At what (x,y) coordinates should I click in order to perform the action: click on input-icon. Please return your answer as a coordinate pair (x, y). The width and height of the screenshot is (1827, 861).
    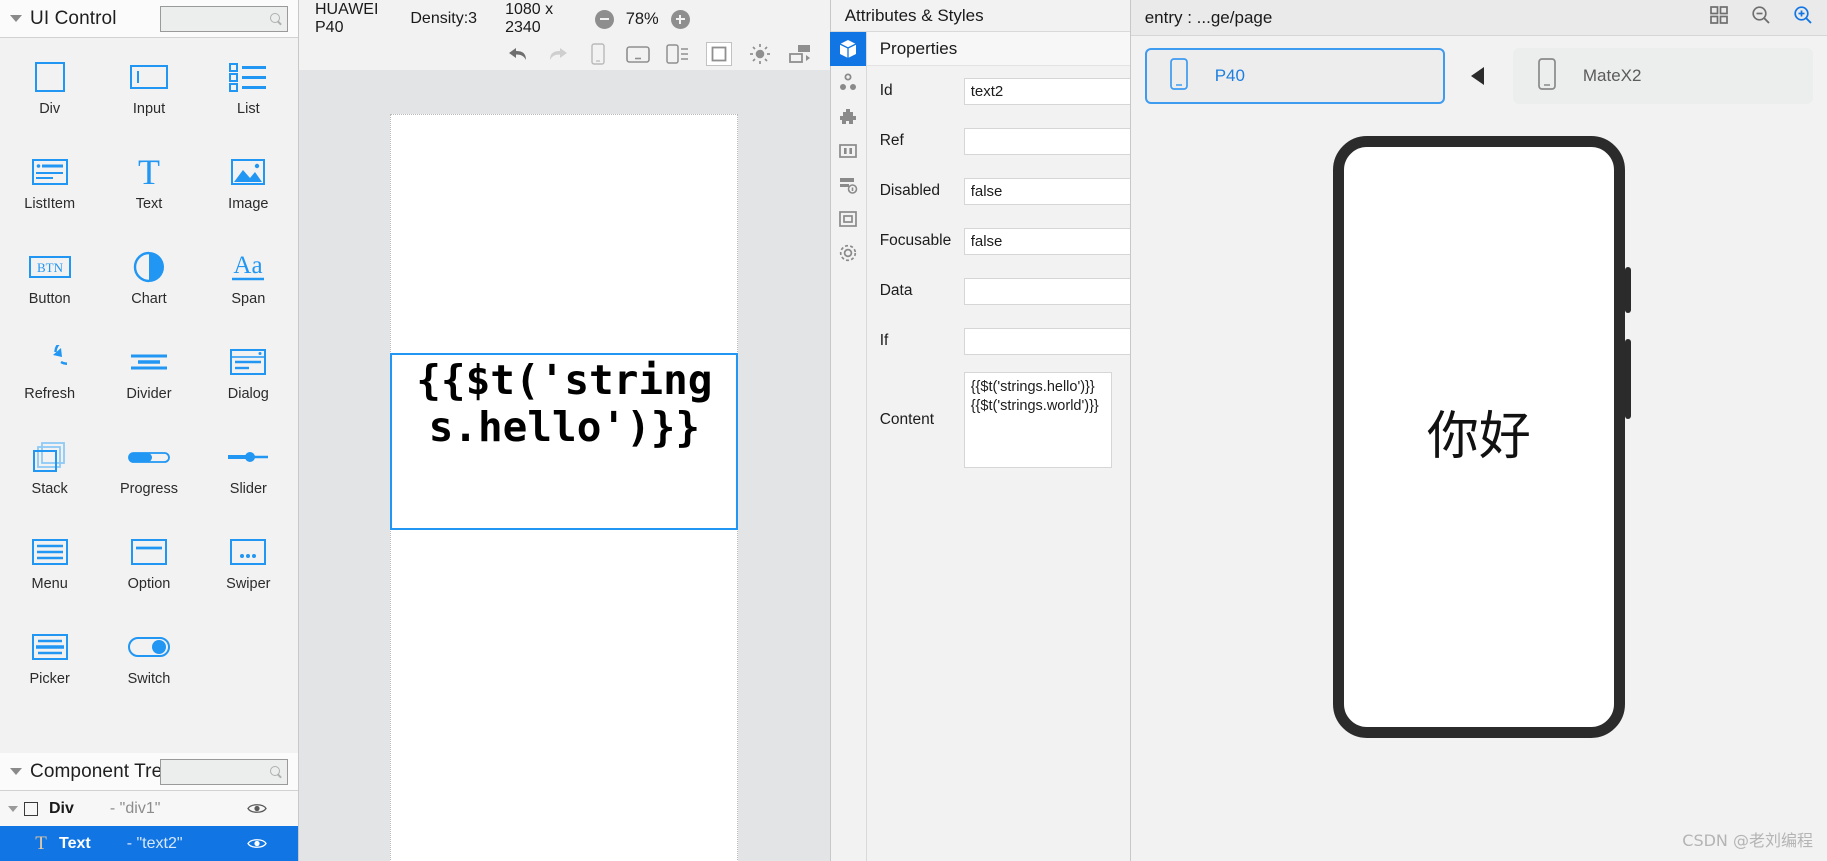
    Looking at the image, I should click on (149, 77).